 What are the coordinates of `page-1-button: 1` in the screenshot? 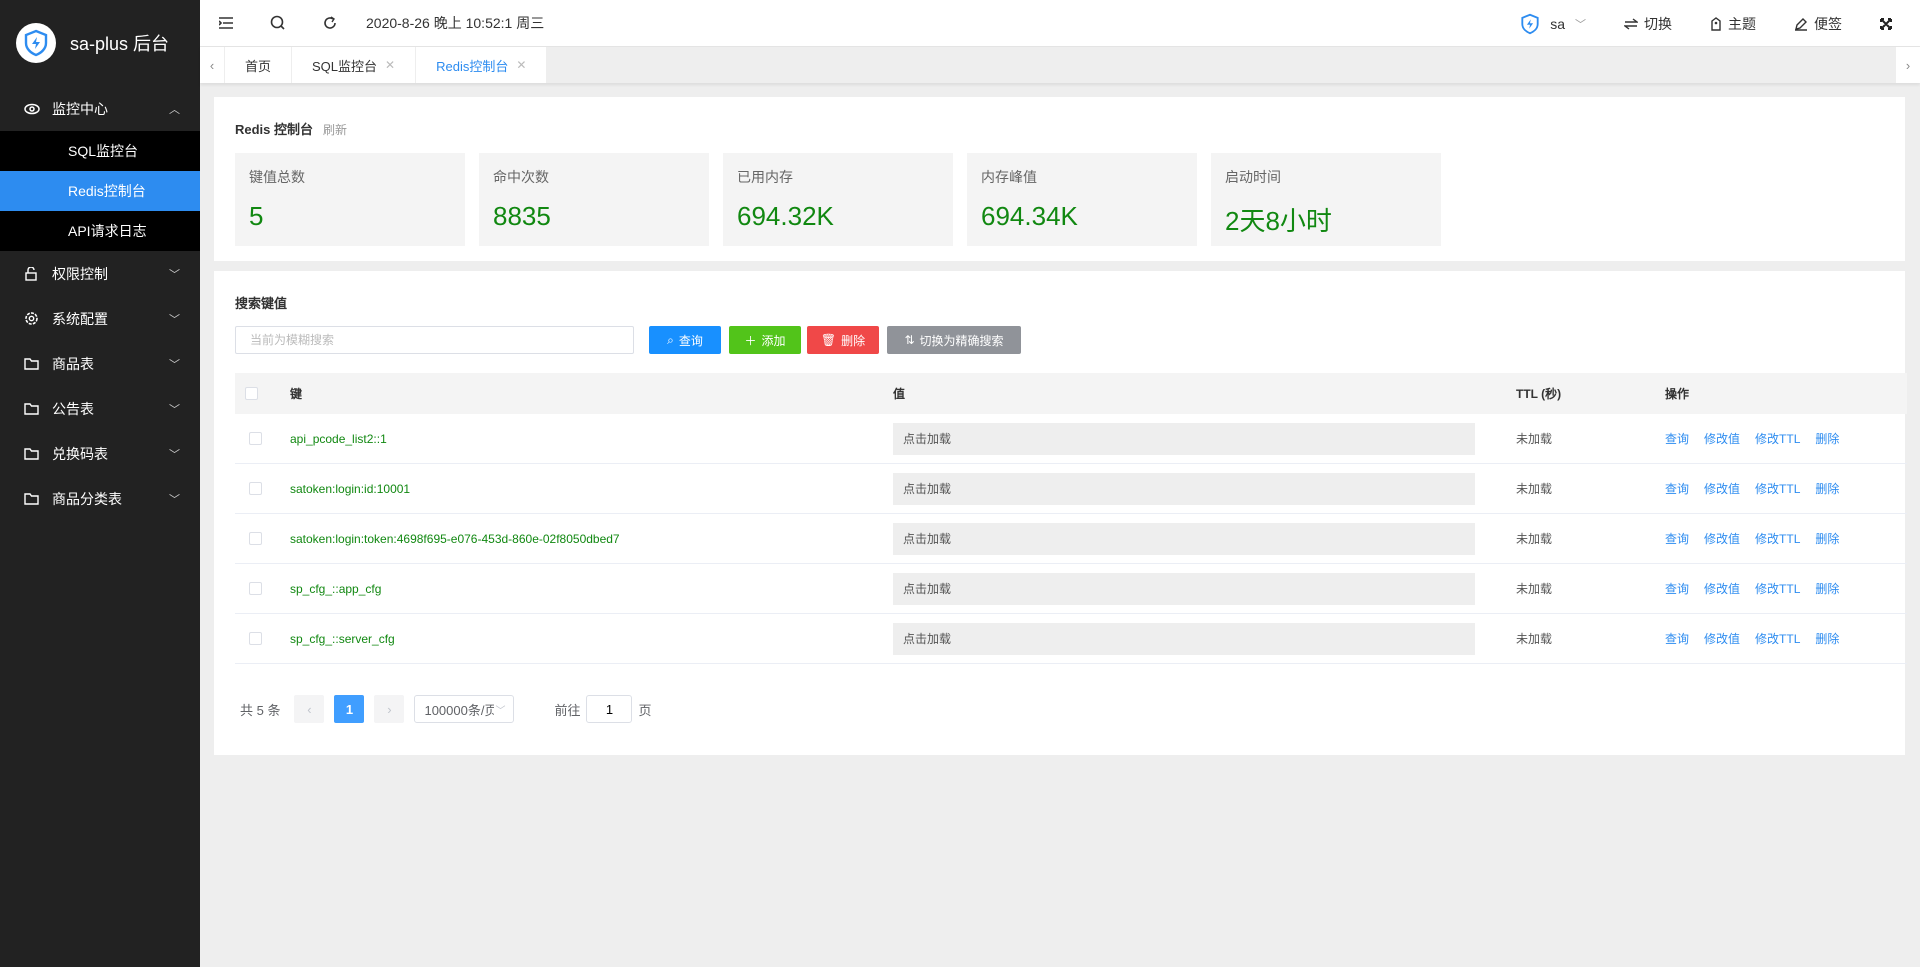 It's located at (349, 709).